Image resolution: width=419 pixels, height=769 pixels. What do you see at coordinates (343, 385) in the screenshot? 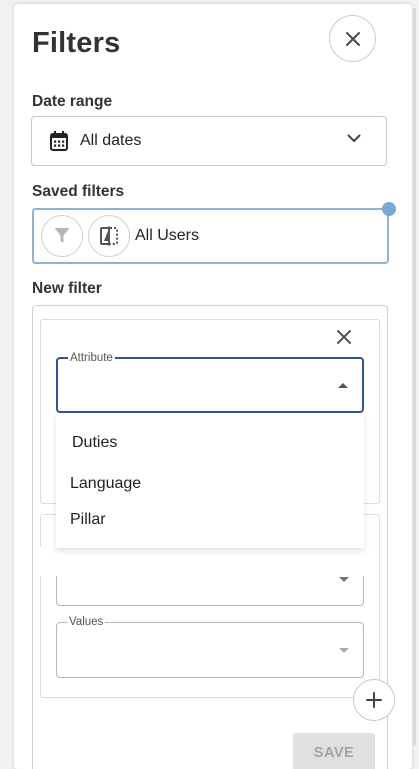
I see `caret-up-icon` at bounding box center [343, 385].